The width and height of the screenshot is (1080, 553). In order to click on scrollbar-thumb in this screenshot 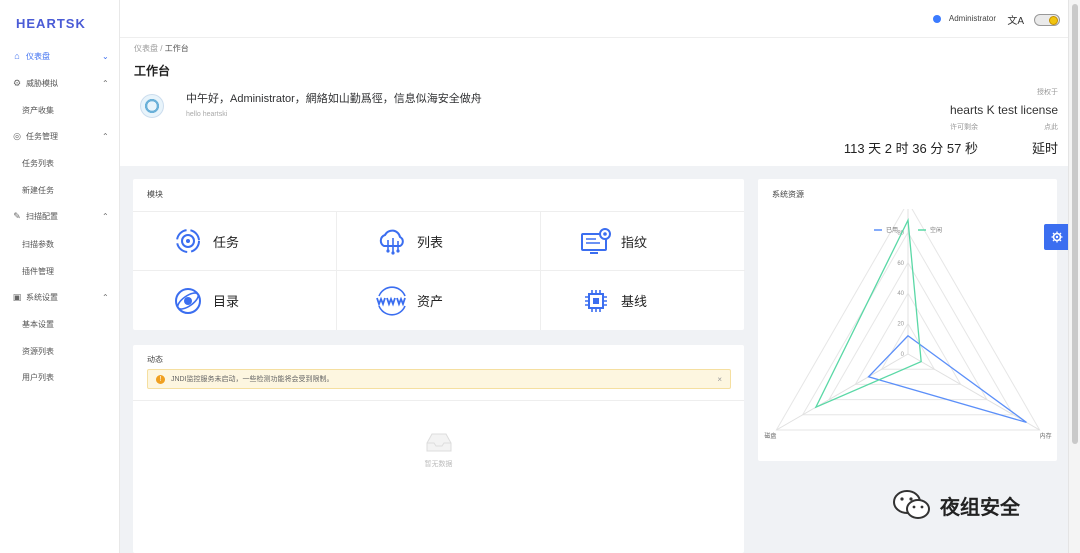, I will do `click(1075, 224)`.